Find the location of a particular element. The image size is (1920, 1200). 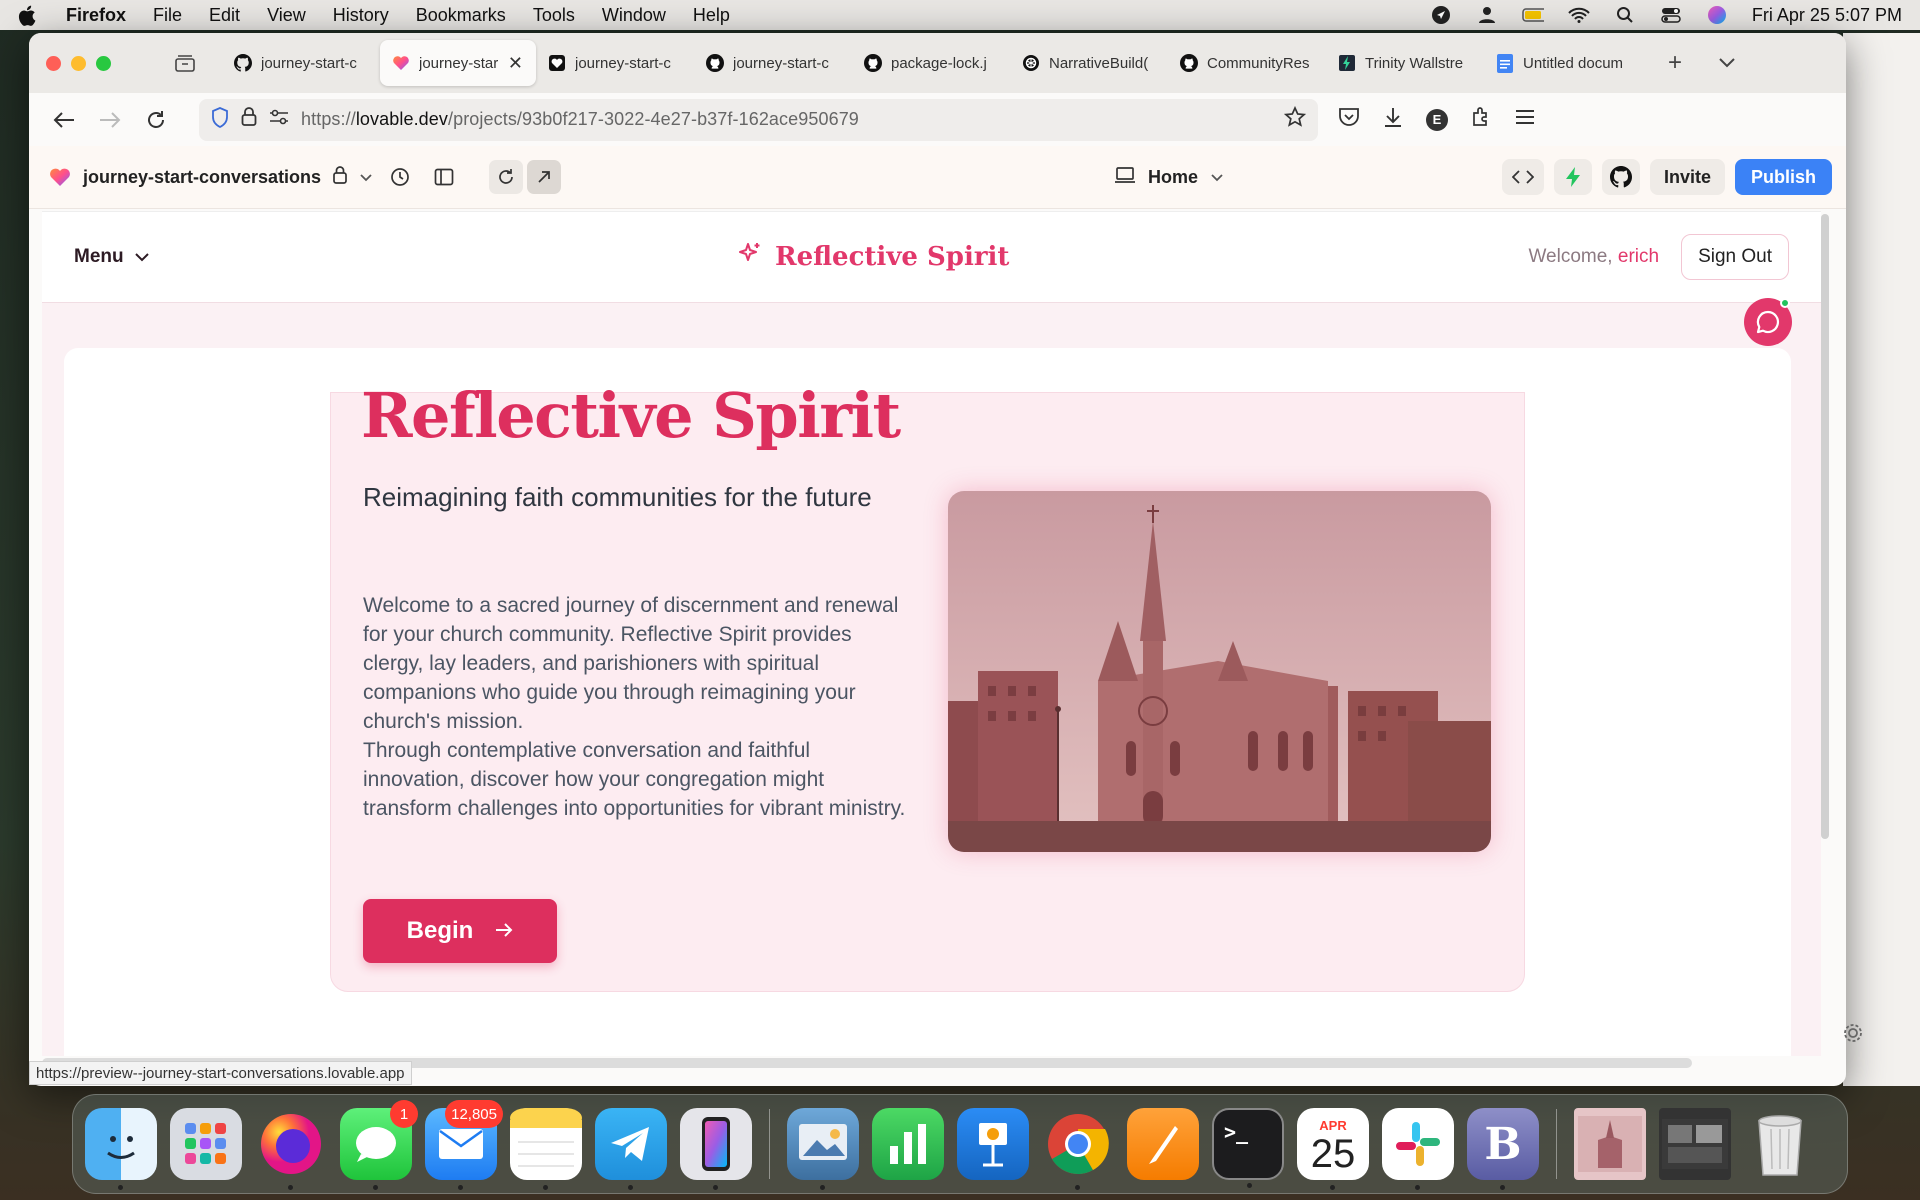

site-brand: Reflective Spirit is located at coordinates (873, 257).